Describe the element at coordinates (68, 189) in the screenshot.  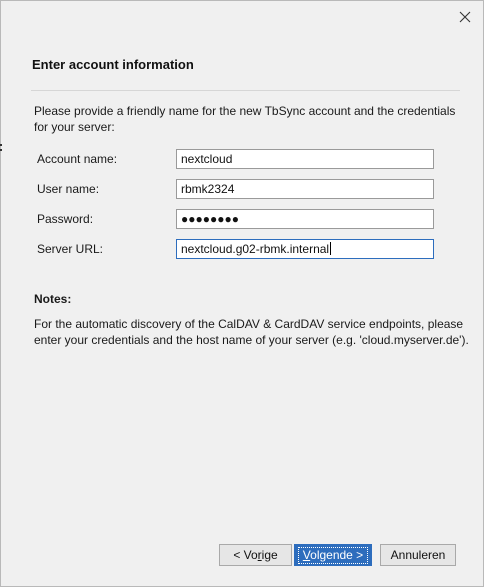
I see `user-name-label: User name:` at that location.